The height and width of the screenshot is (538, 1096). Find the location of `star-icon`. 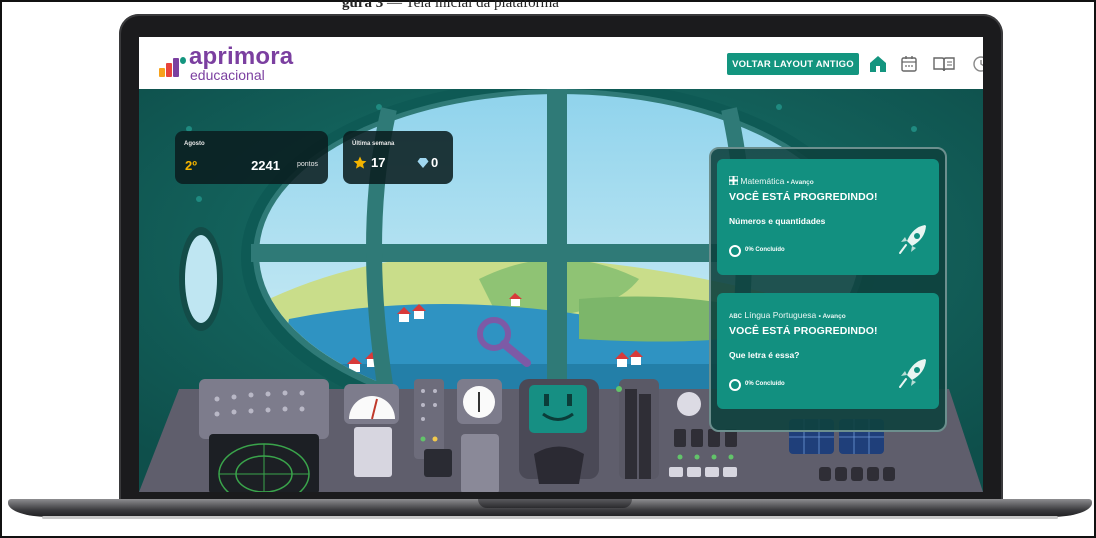

star-icon is located at coordinates (360, 162).